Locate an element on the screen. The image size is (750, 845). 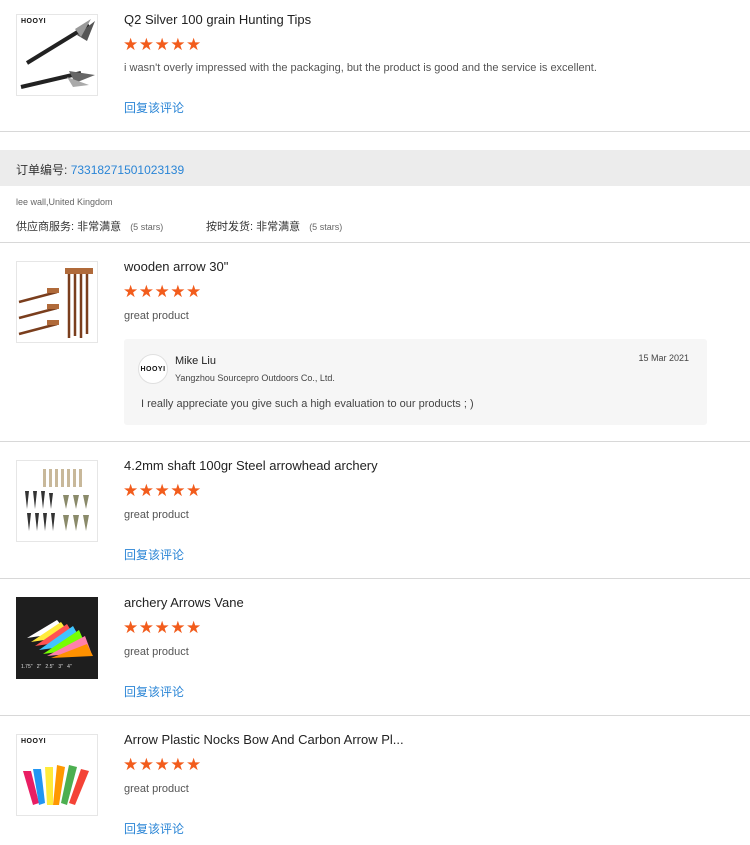
arrowheads-image is located at coordinates (57, 500).